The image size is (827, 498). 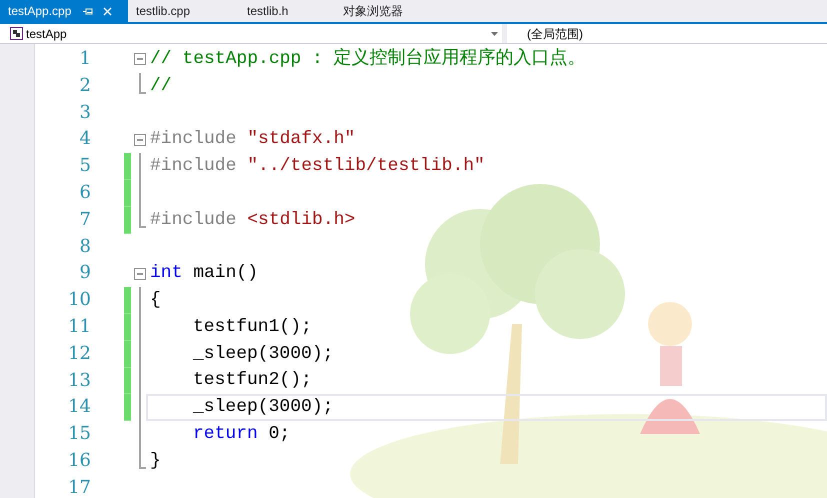 What do you see at coordinates (84, 220) in the screenshot?
I see `line-number: 7` at bounding box center [84, 220].